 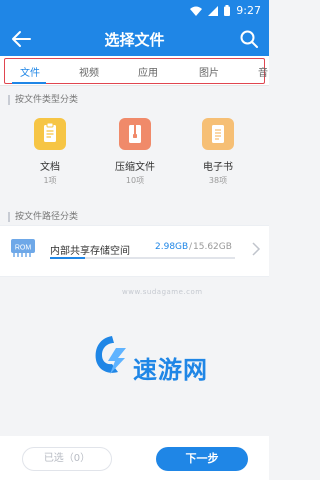 I want to click on watermark-url: www.sudagame.com, so click(x=162, y=292).